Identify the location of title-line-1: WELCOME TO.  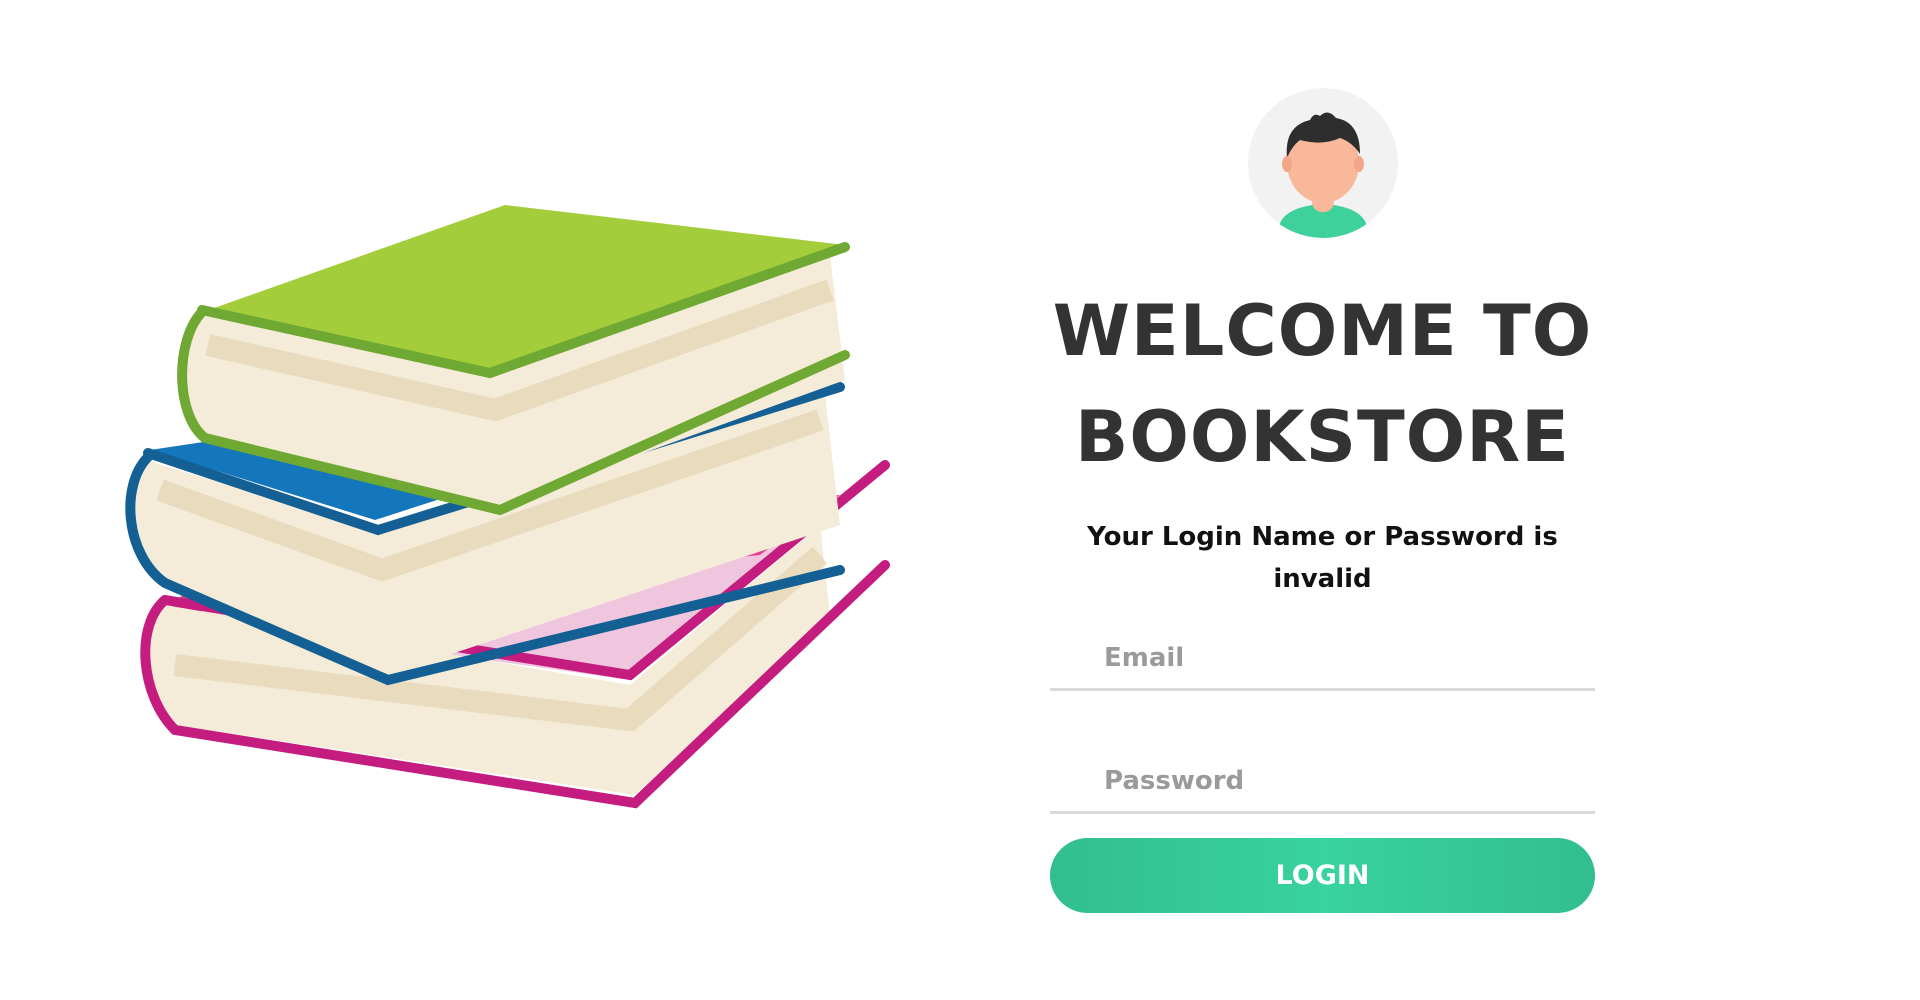
(1322, 331).